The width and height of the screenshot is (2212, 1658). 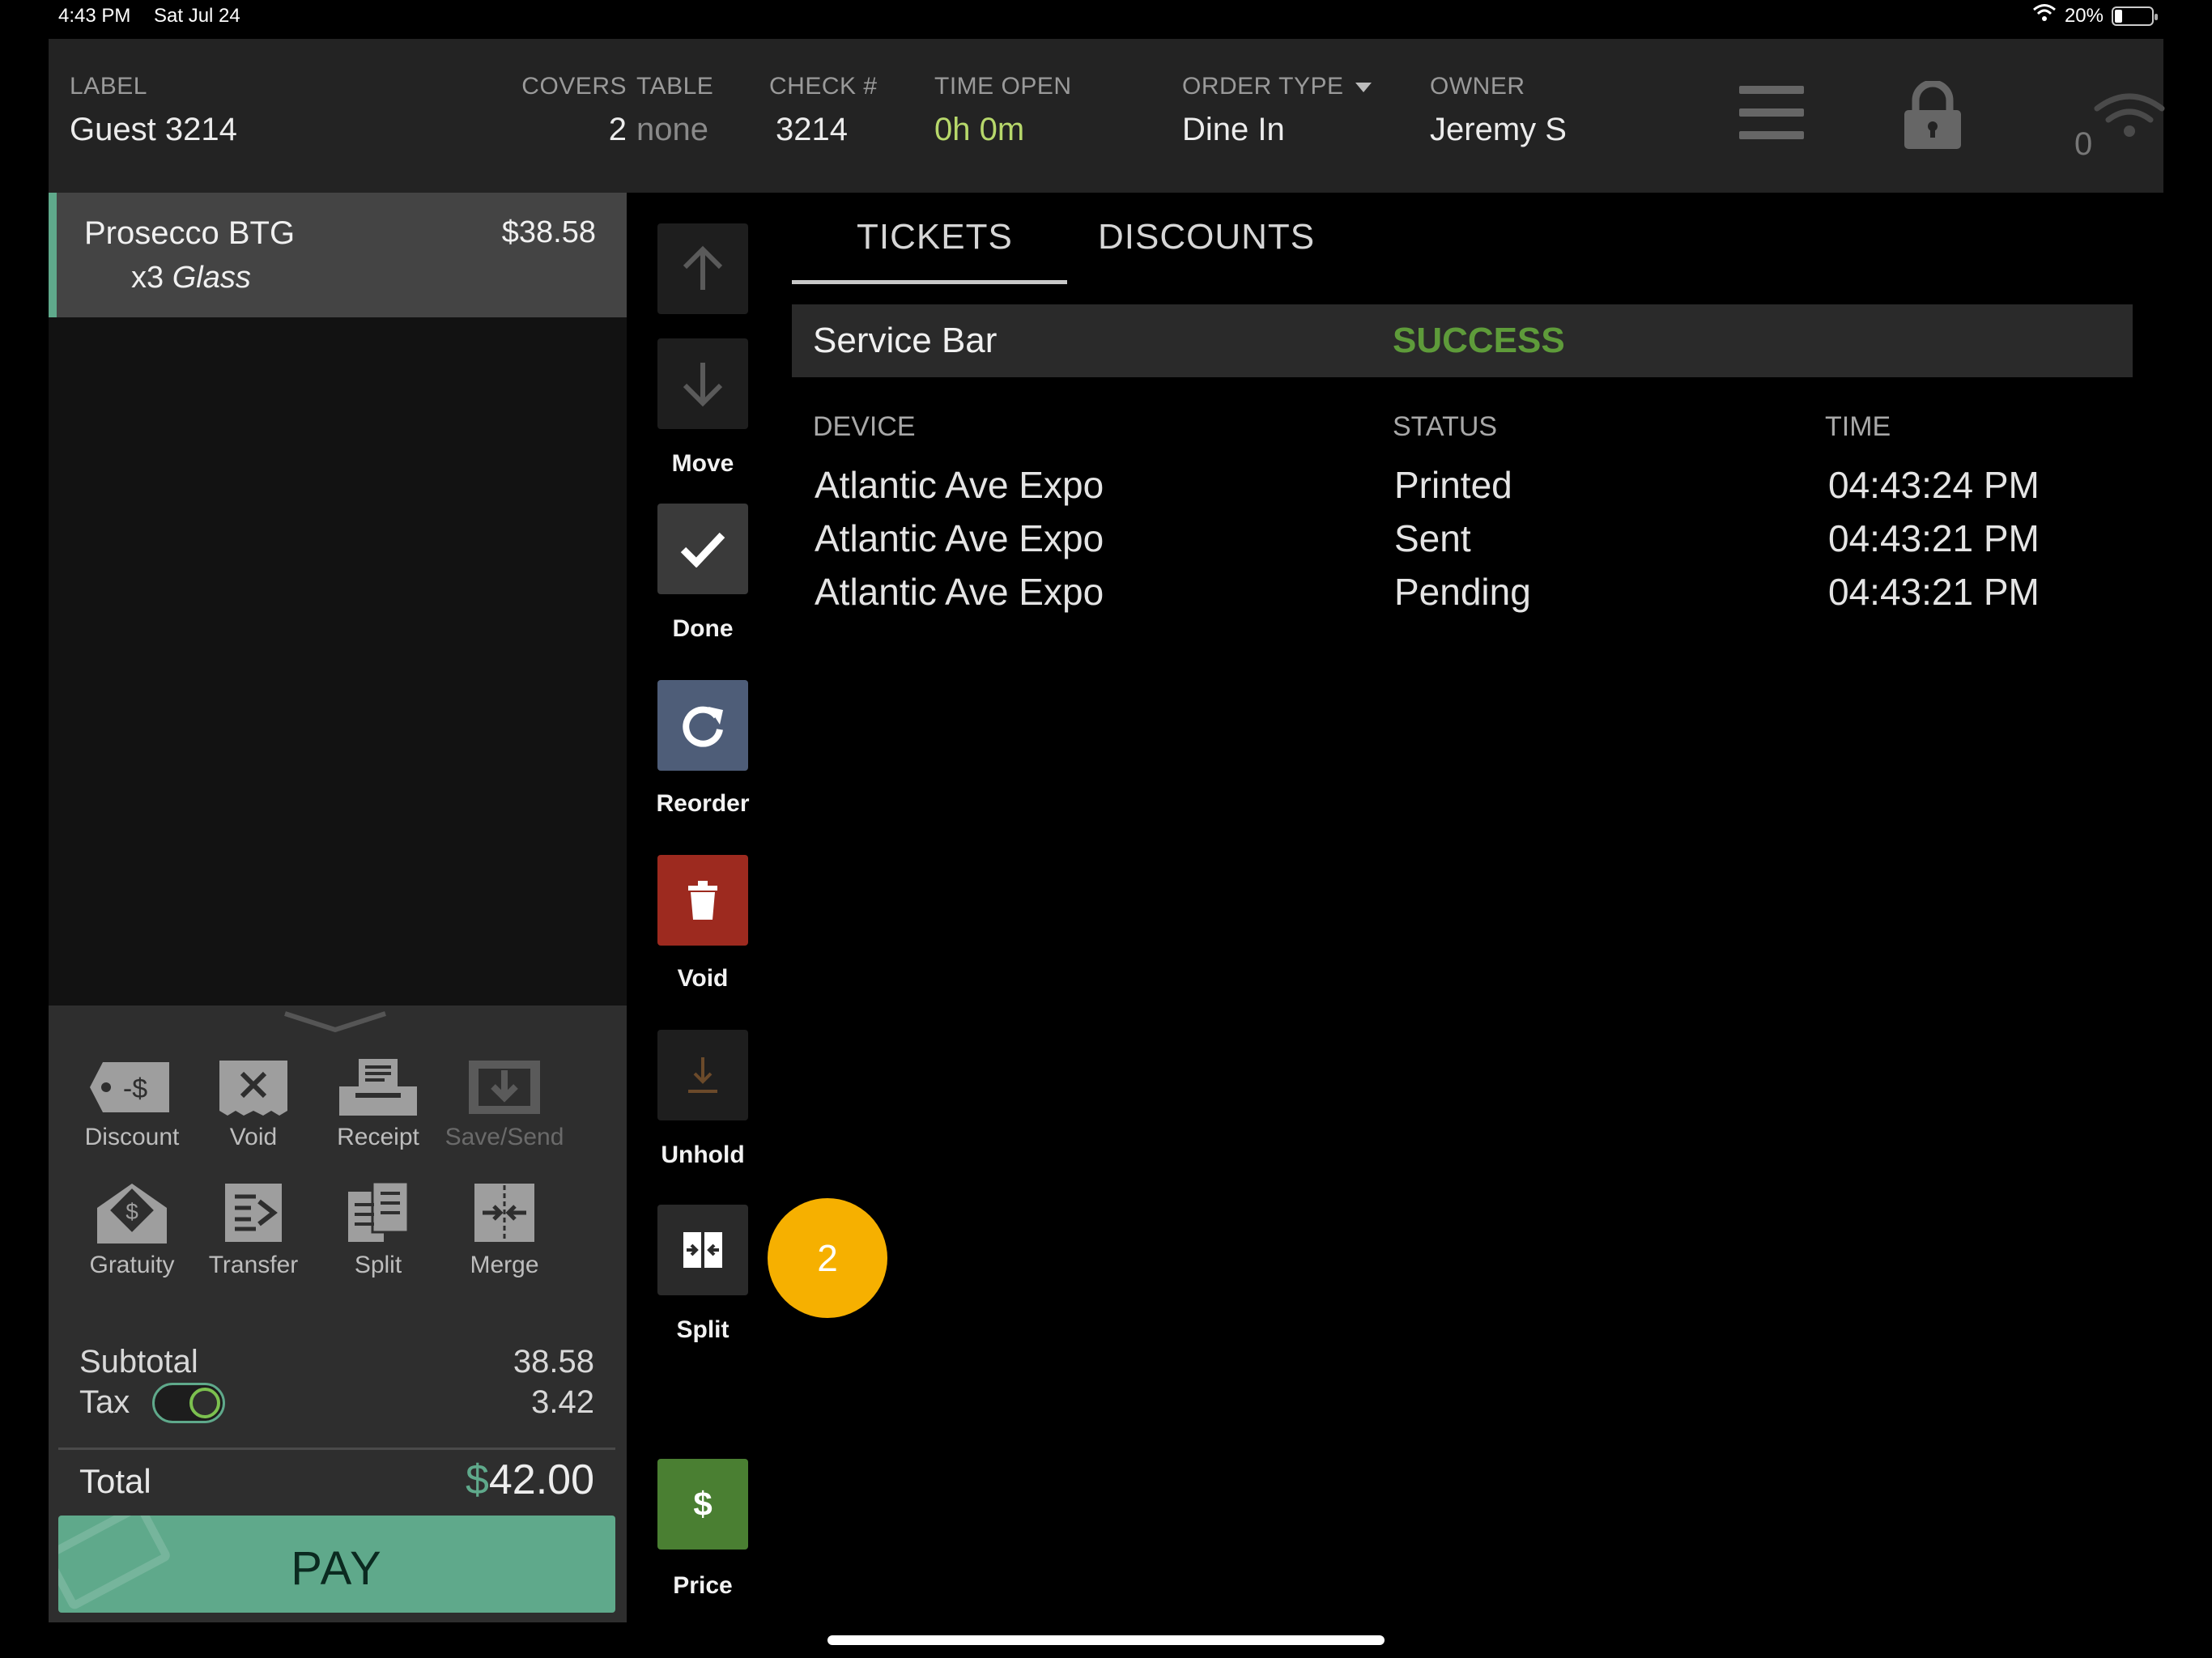 What do you see at coordinates (703, 463) in the screenshot?
I see `move-label: Move` at bounding box center [703, 463].